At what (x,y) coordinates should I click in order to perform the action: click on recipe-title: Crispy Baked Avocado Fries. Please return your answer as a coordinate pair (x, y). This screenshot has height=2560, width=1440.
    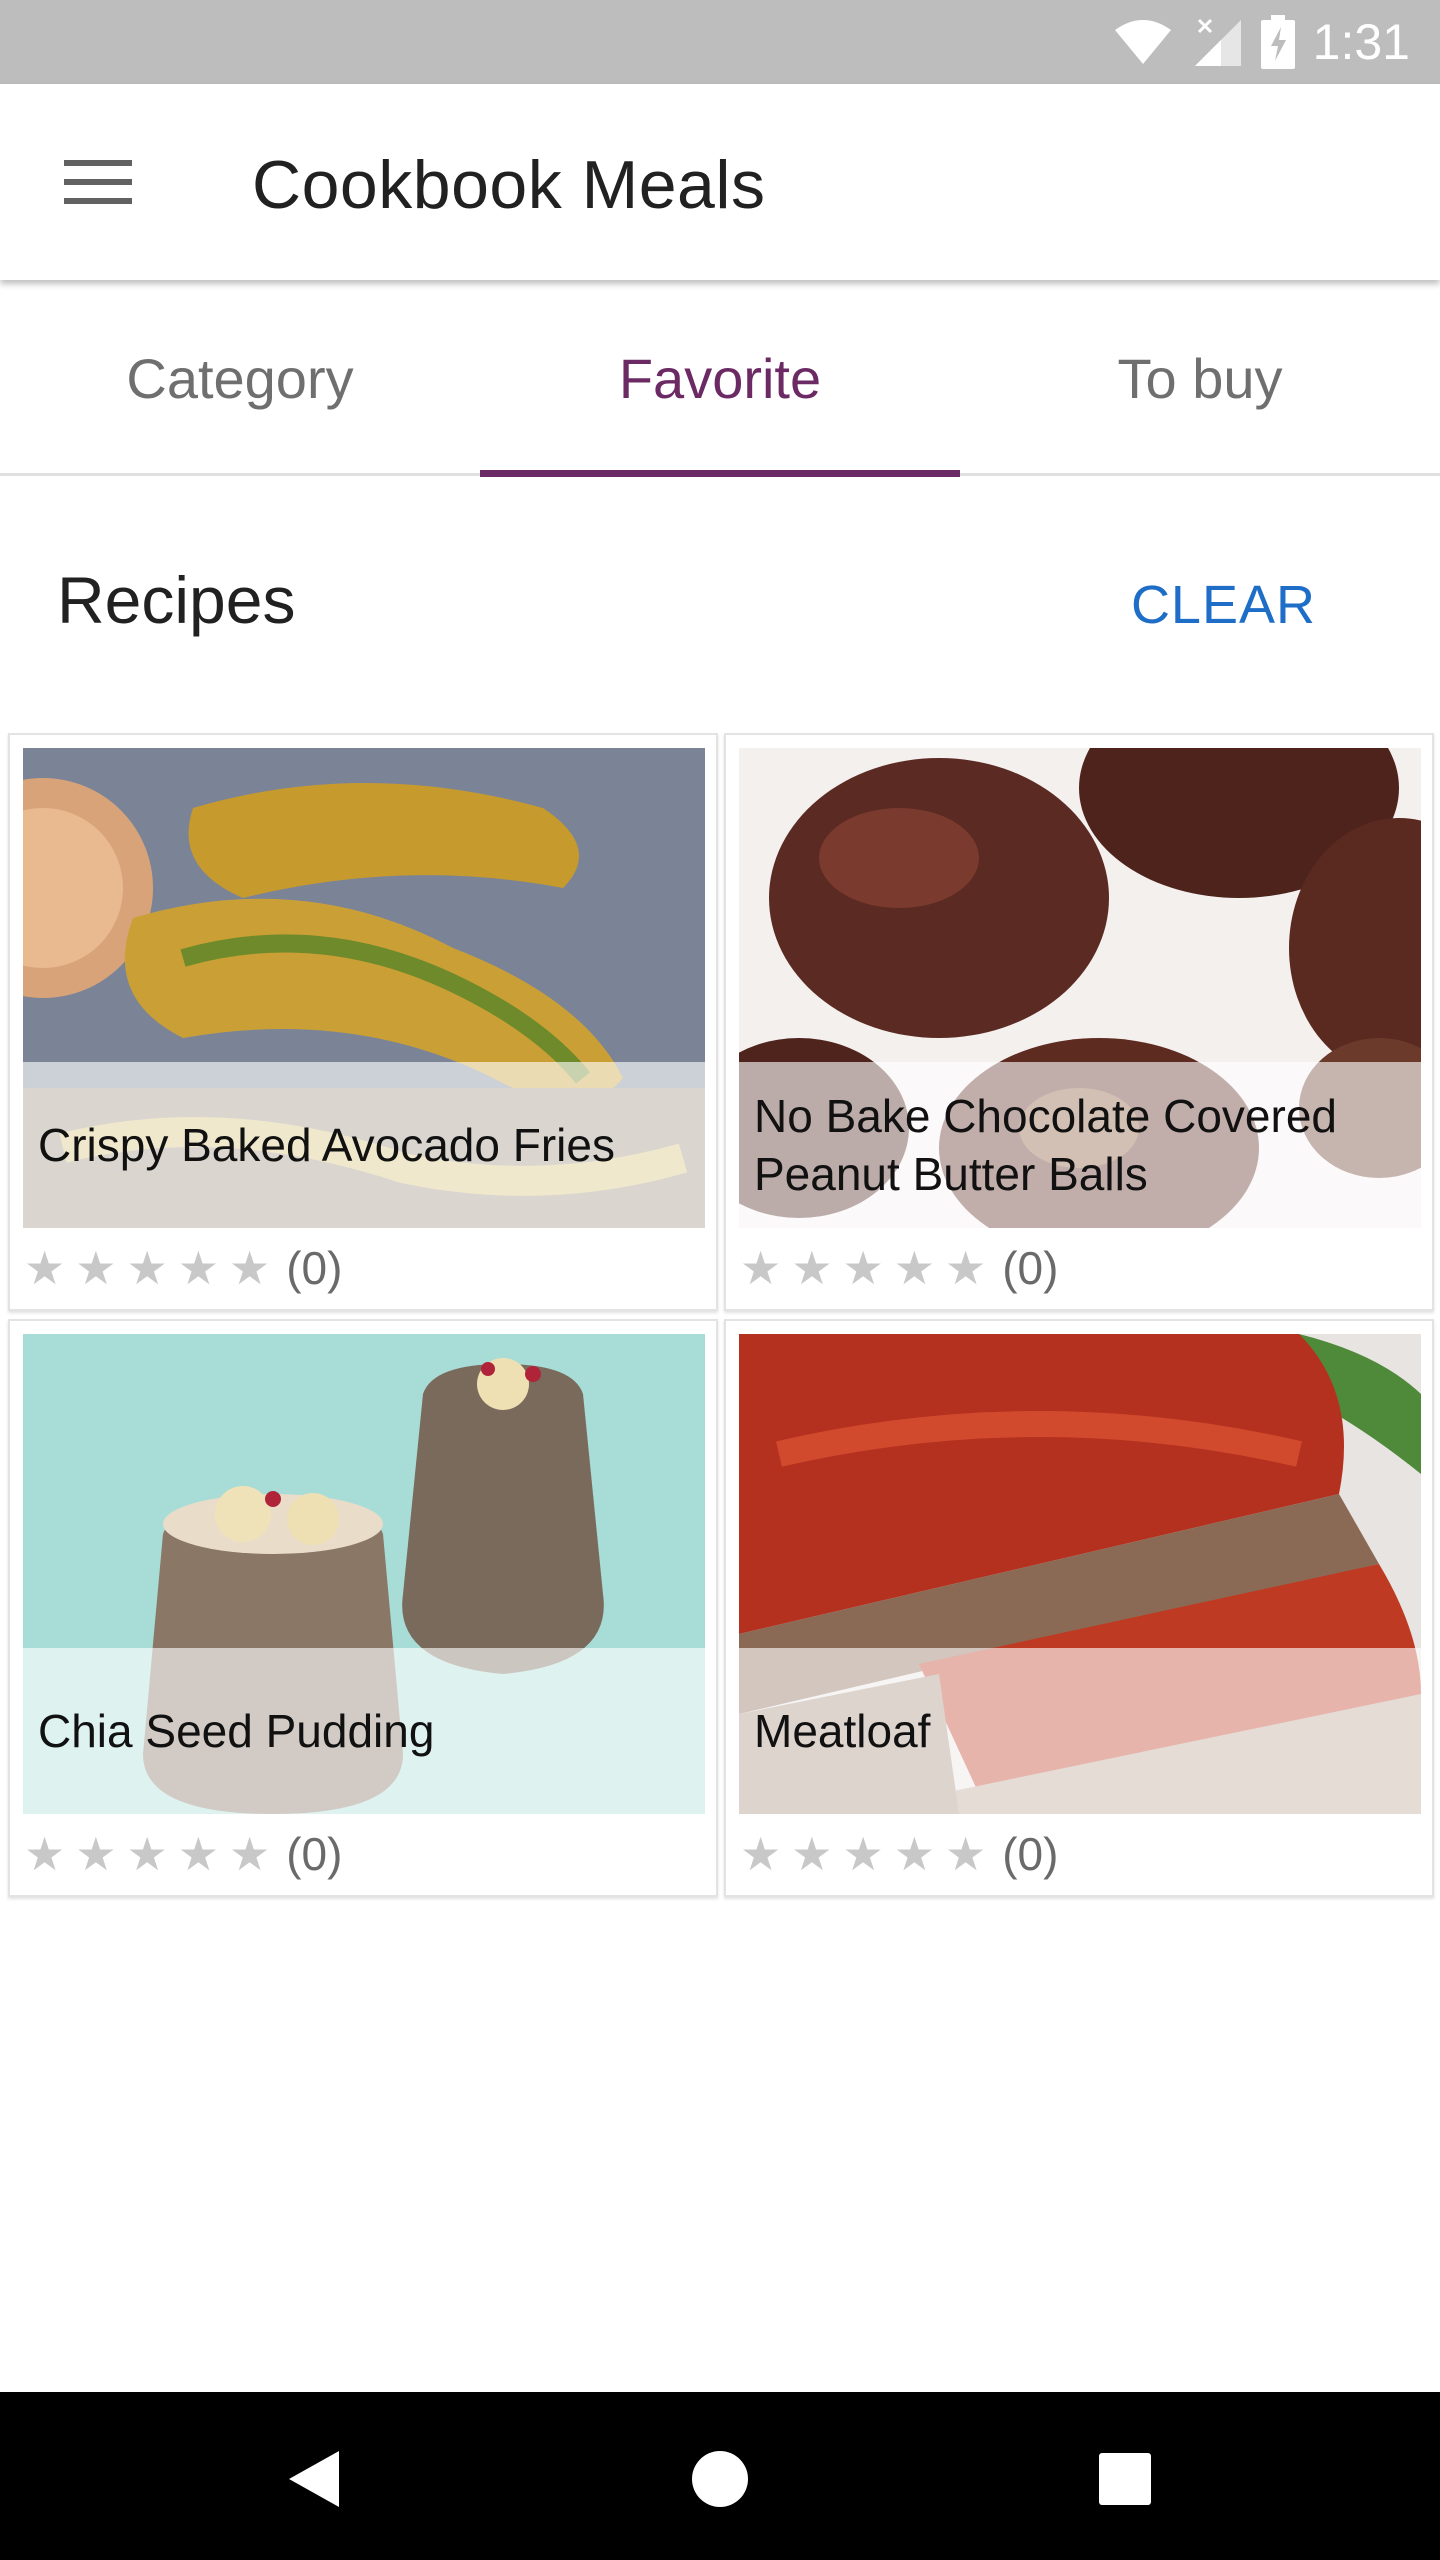
    Looking at the image, I should click on (326, 1145).